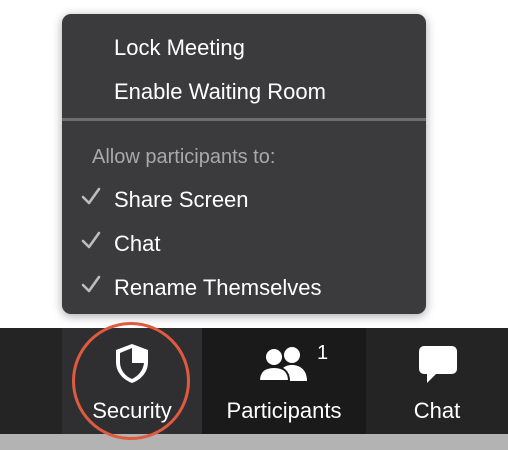  I want to click on chat-bubble-icon, so click(438, 364).